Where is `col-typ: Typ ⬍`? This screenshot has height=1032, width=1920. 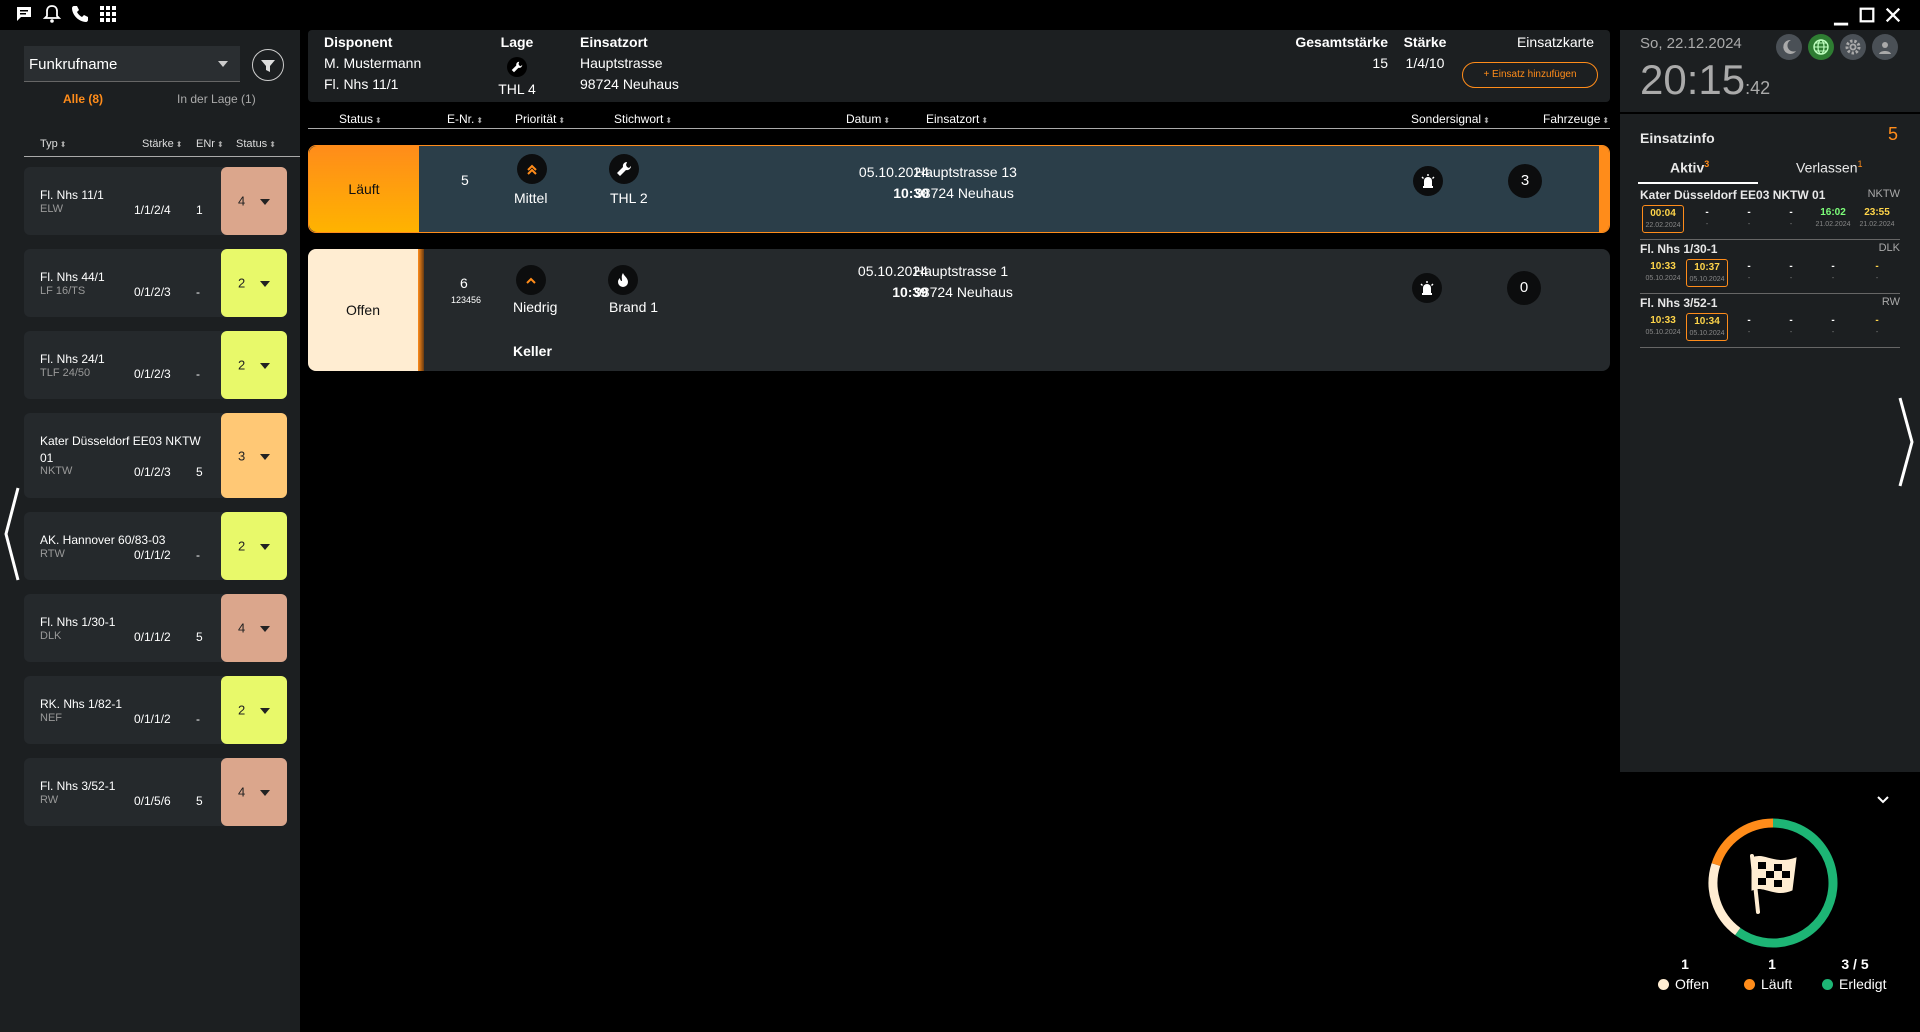 col-typ: Typ ⬍ is located at coordinates (53, 144).